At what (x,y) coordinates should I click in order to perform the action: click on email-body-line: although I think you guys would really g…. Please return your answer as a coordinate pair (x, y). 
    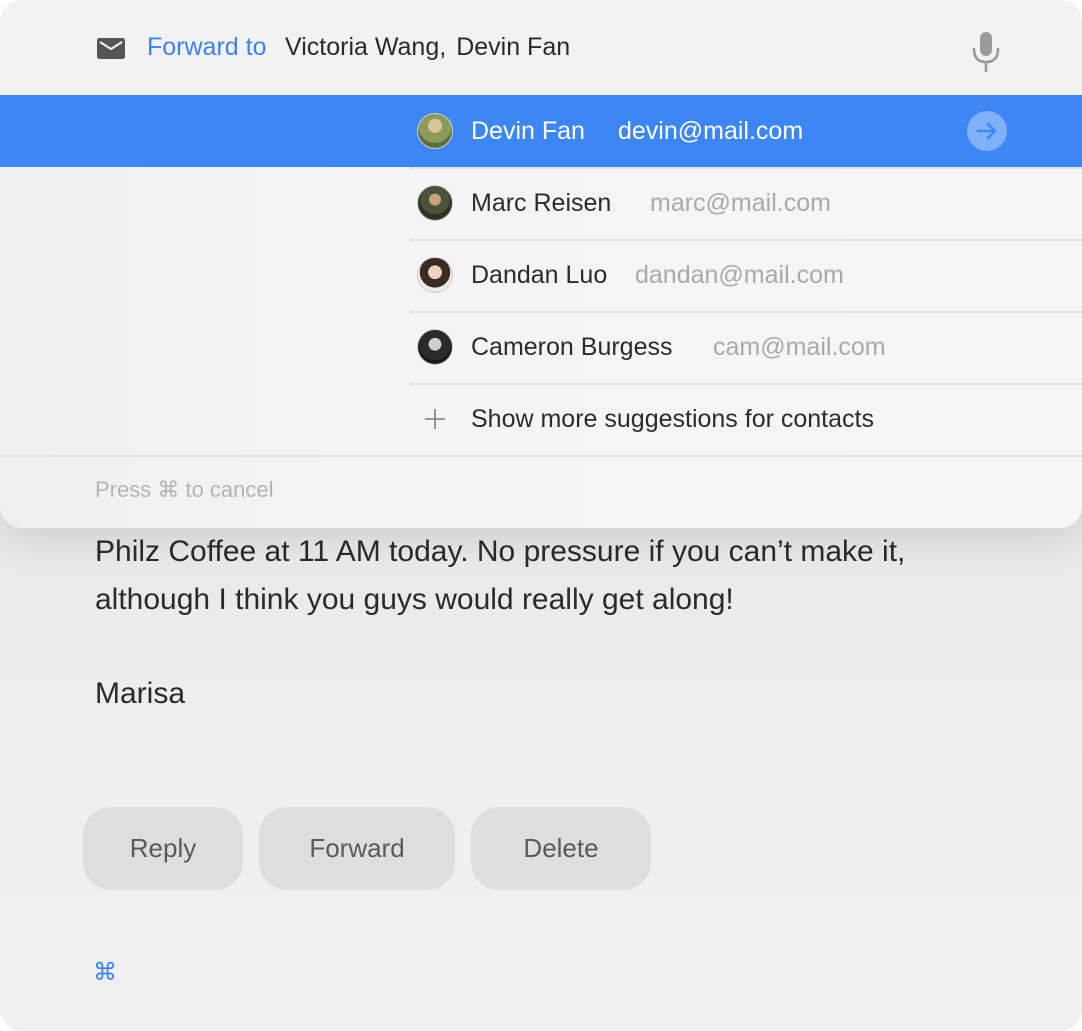
    Looking at the image, I should click on (414, 599).